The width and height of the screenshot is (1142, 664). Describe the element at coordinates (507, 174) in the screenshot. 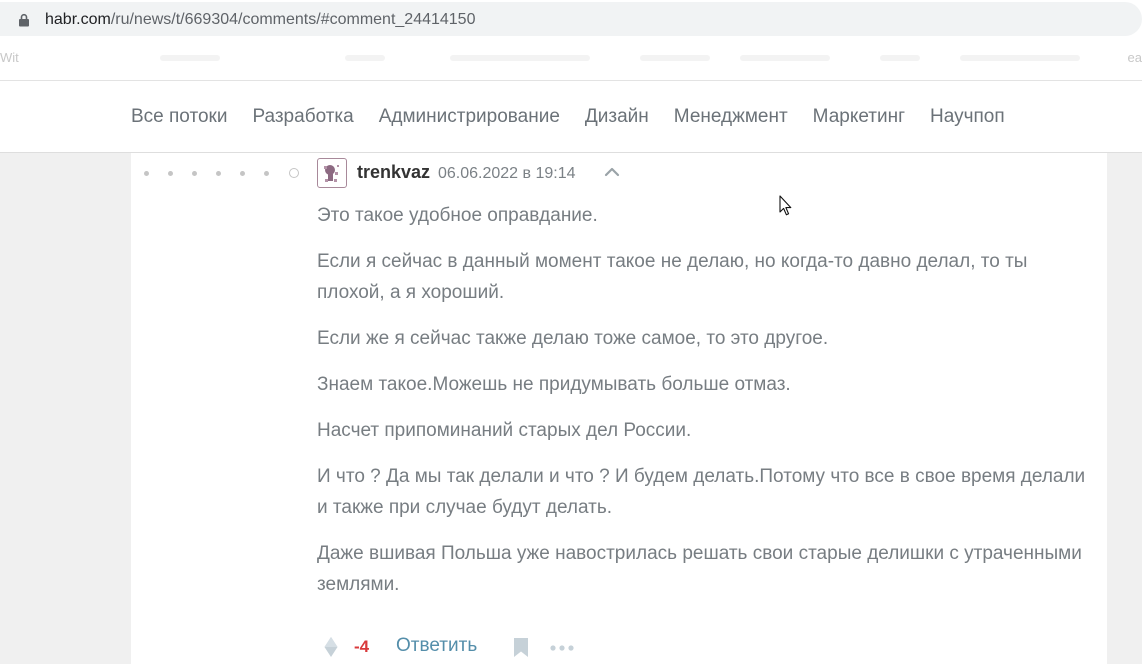

I see `comment-timestamp: 06.06.2022 в 19:14` at that location.